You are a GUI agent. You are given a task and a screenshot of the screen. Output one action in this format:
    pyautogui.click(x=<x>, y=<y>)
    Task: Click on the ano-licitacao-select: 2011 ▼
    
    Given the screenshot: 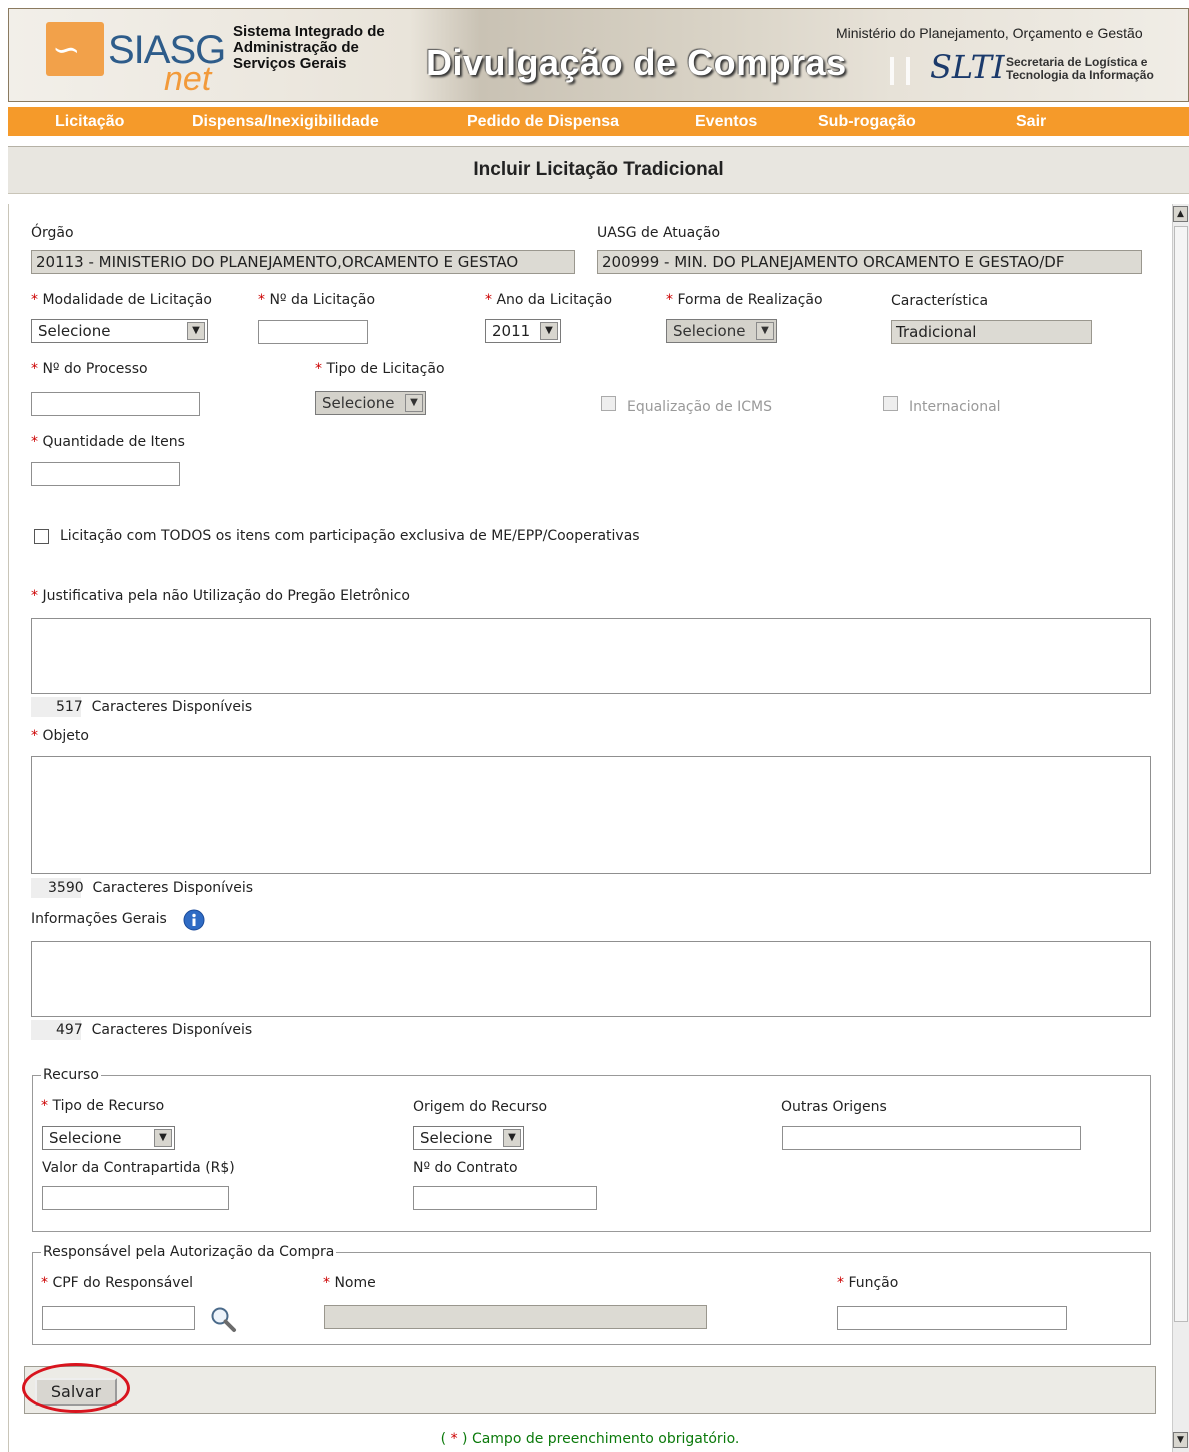 What is the action you would take?
    pyautogui.click(x=523, y=331)
    